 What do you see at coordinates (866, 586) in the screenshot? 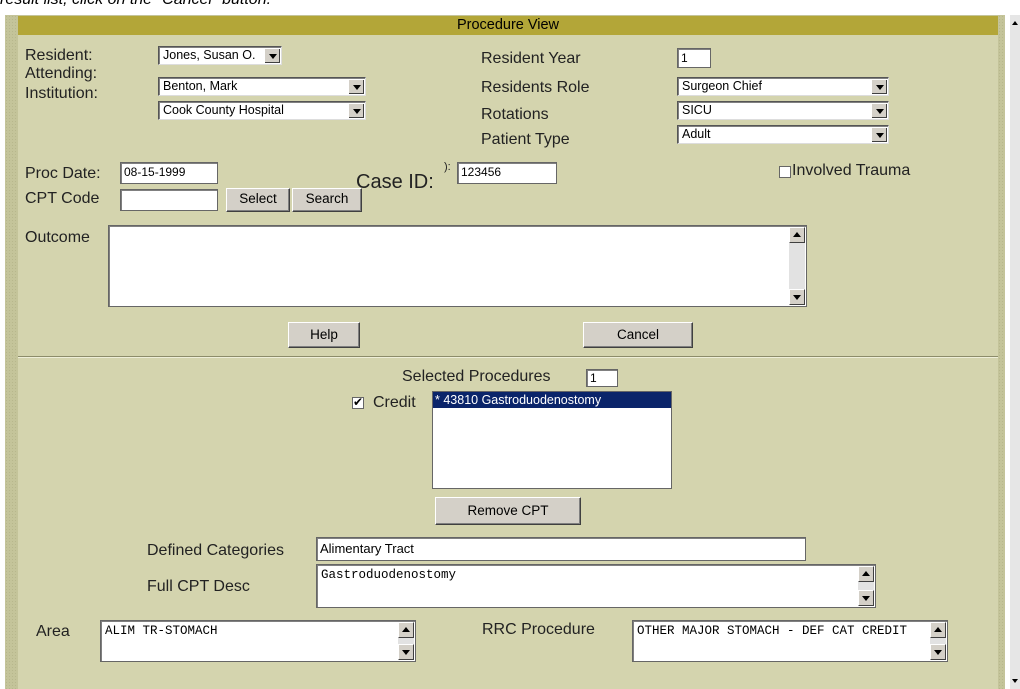
I see `full-cpt-desc-scrollbar` at bounding box center [866, 586].